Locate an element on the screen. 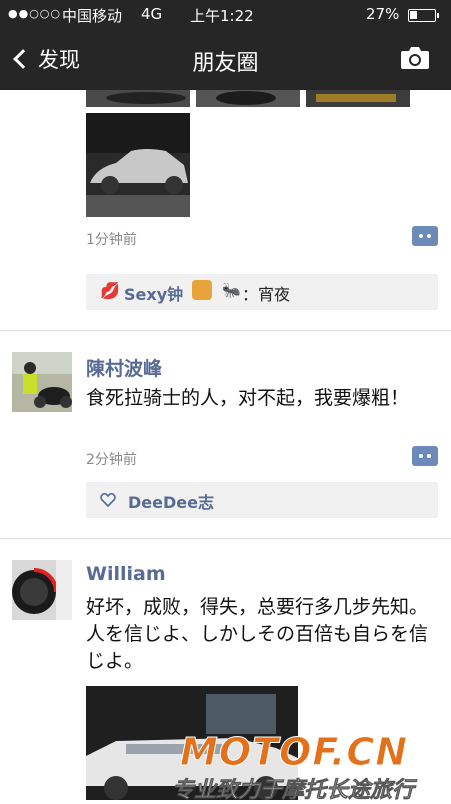 The image size is (451, 804). watermark: MOTOF.CN 专业致力于摩托长途旅行 is located at coordinates (305, 766).